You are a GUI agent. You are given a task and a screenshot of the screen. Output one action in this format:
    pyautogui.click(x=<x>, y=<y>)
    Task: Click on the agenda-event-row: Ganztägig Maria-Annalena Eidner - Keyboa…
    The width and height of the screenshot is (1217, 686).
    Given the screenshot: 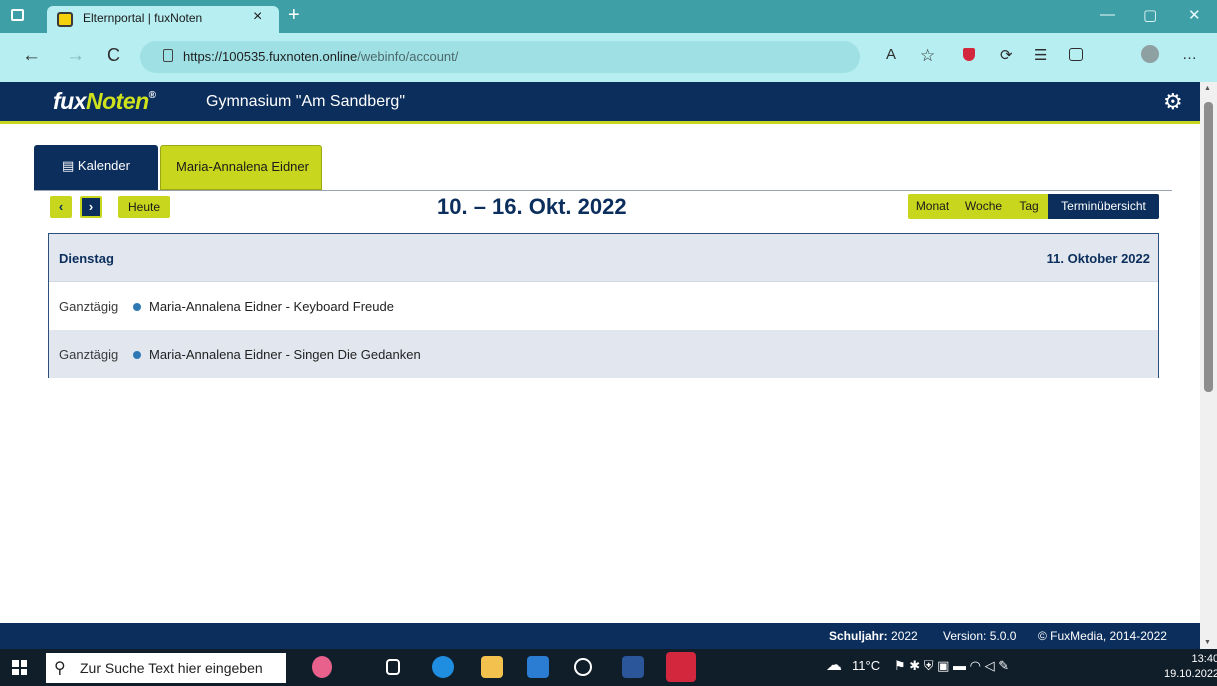 What is the action you would take?
    pyautogui.click(x=603, y=306)
    